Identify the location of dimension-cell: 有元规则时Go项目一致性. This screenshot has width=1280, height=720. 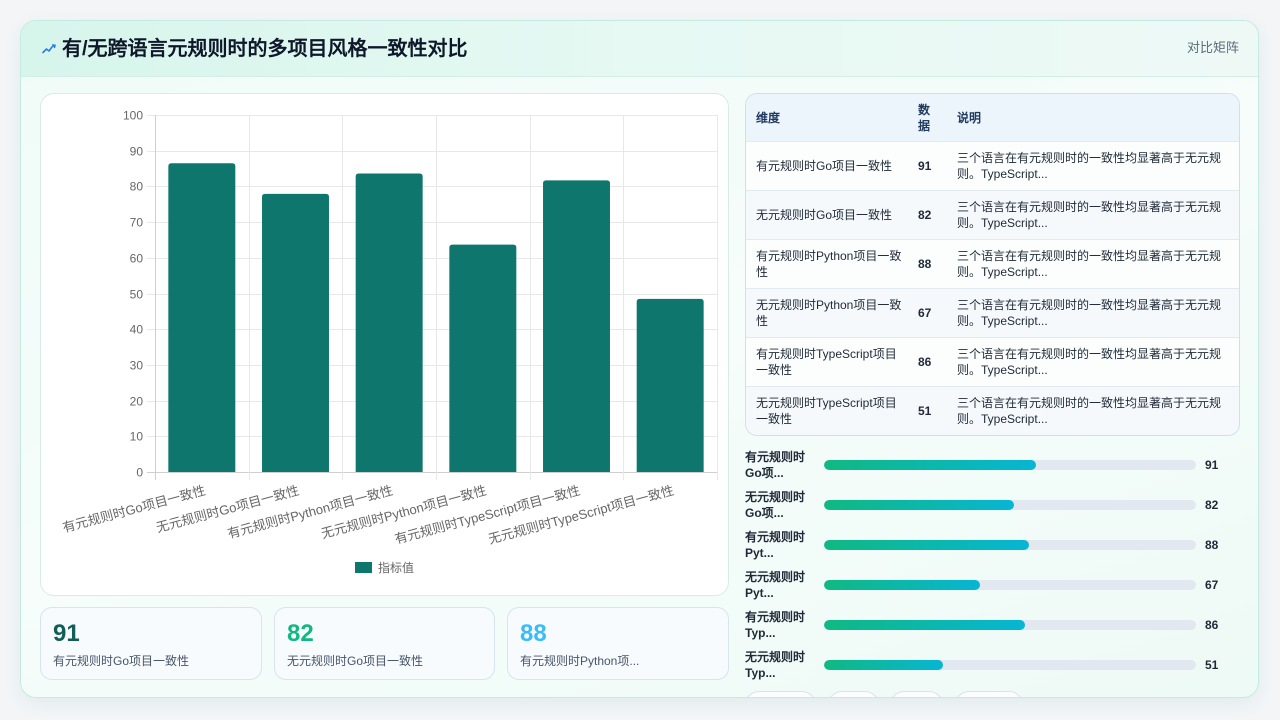
(827, 165).